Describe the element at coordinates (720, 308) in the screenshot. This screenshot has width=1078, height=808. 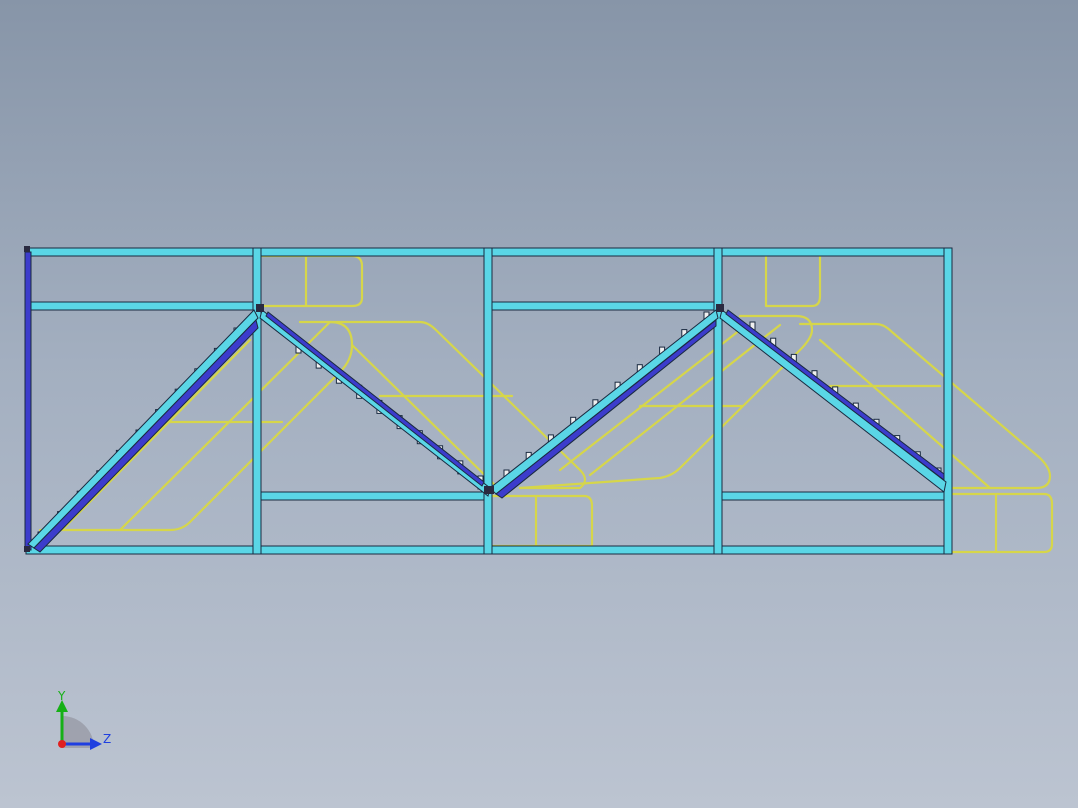
I see `joint-col3-upper` at that location.